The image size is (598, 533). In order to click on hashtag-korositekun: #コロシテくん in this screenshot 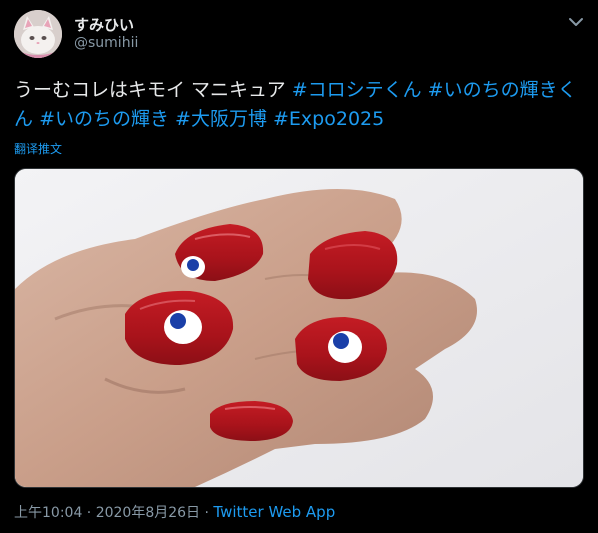, I will do `click(357, 90)`.